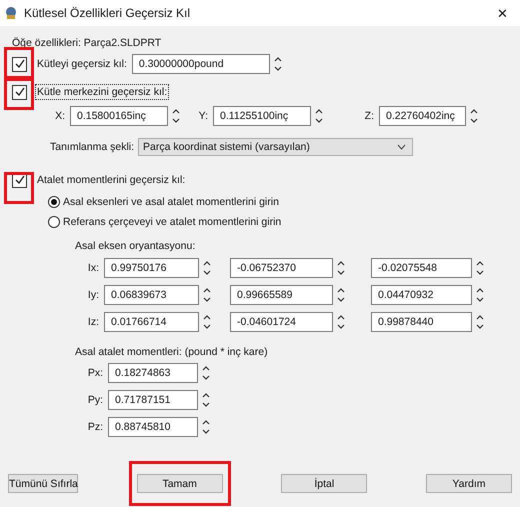 The width and height of the screenshot is (520, 507). What do you see at coordinates (108, 13) in the screenshot?
I see `window-title: Kütlesel Özellikleri Geçersiz Kıl` at bounding box center [108, 13].